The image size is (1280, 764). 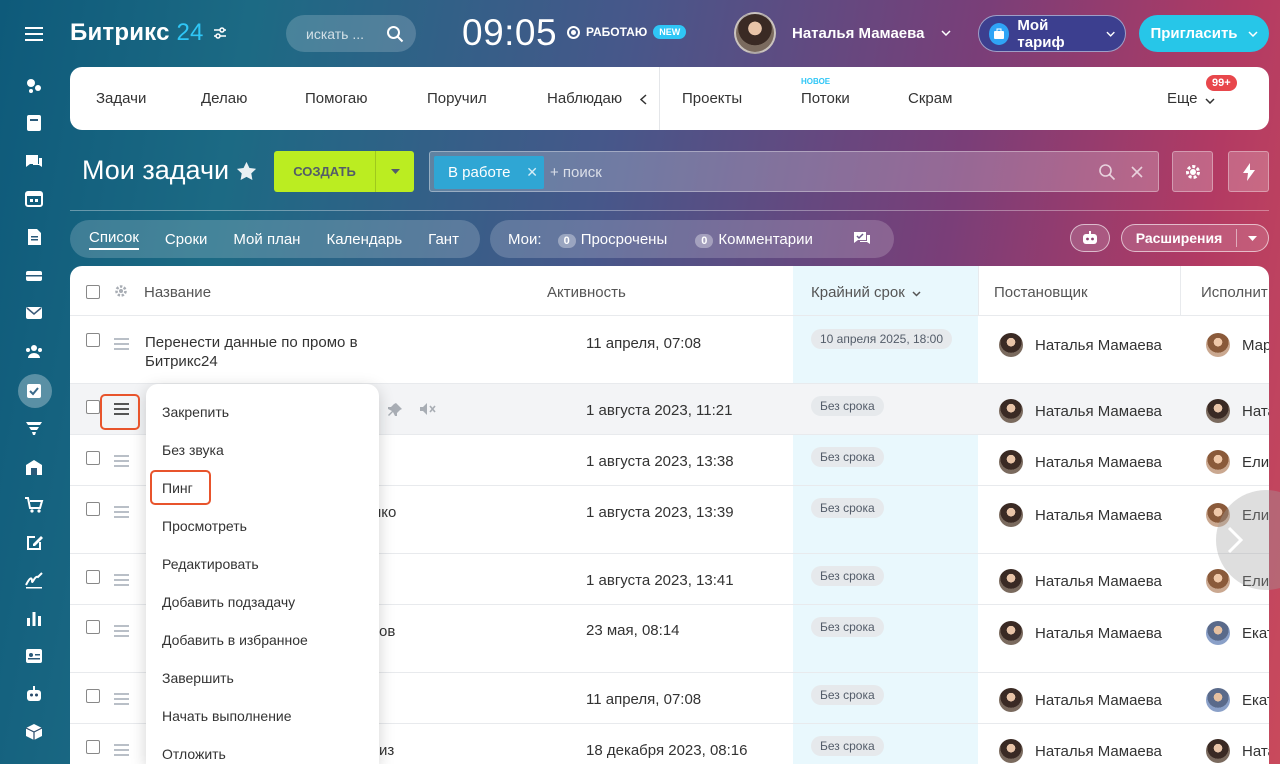 What do you see at coordinates (121, 98) in the screenshot?
I see `nav-tasks: Задачи` at bounding box center [121, 98].